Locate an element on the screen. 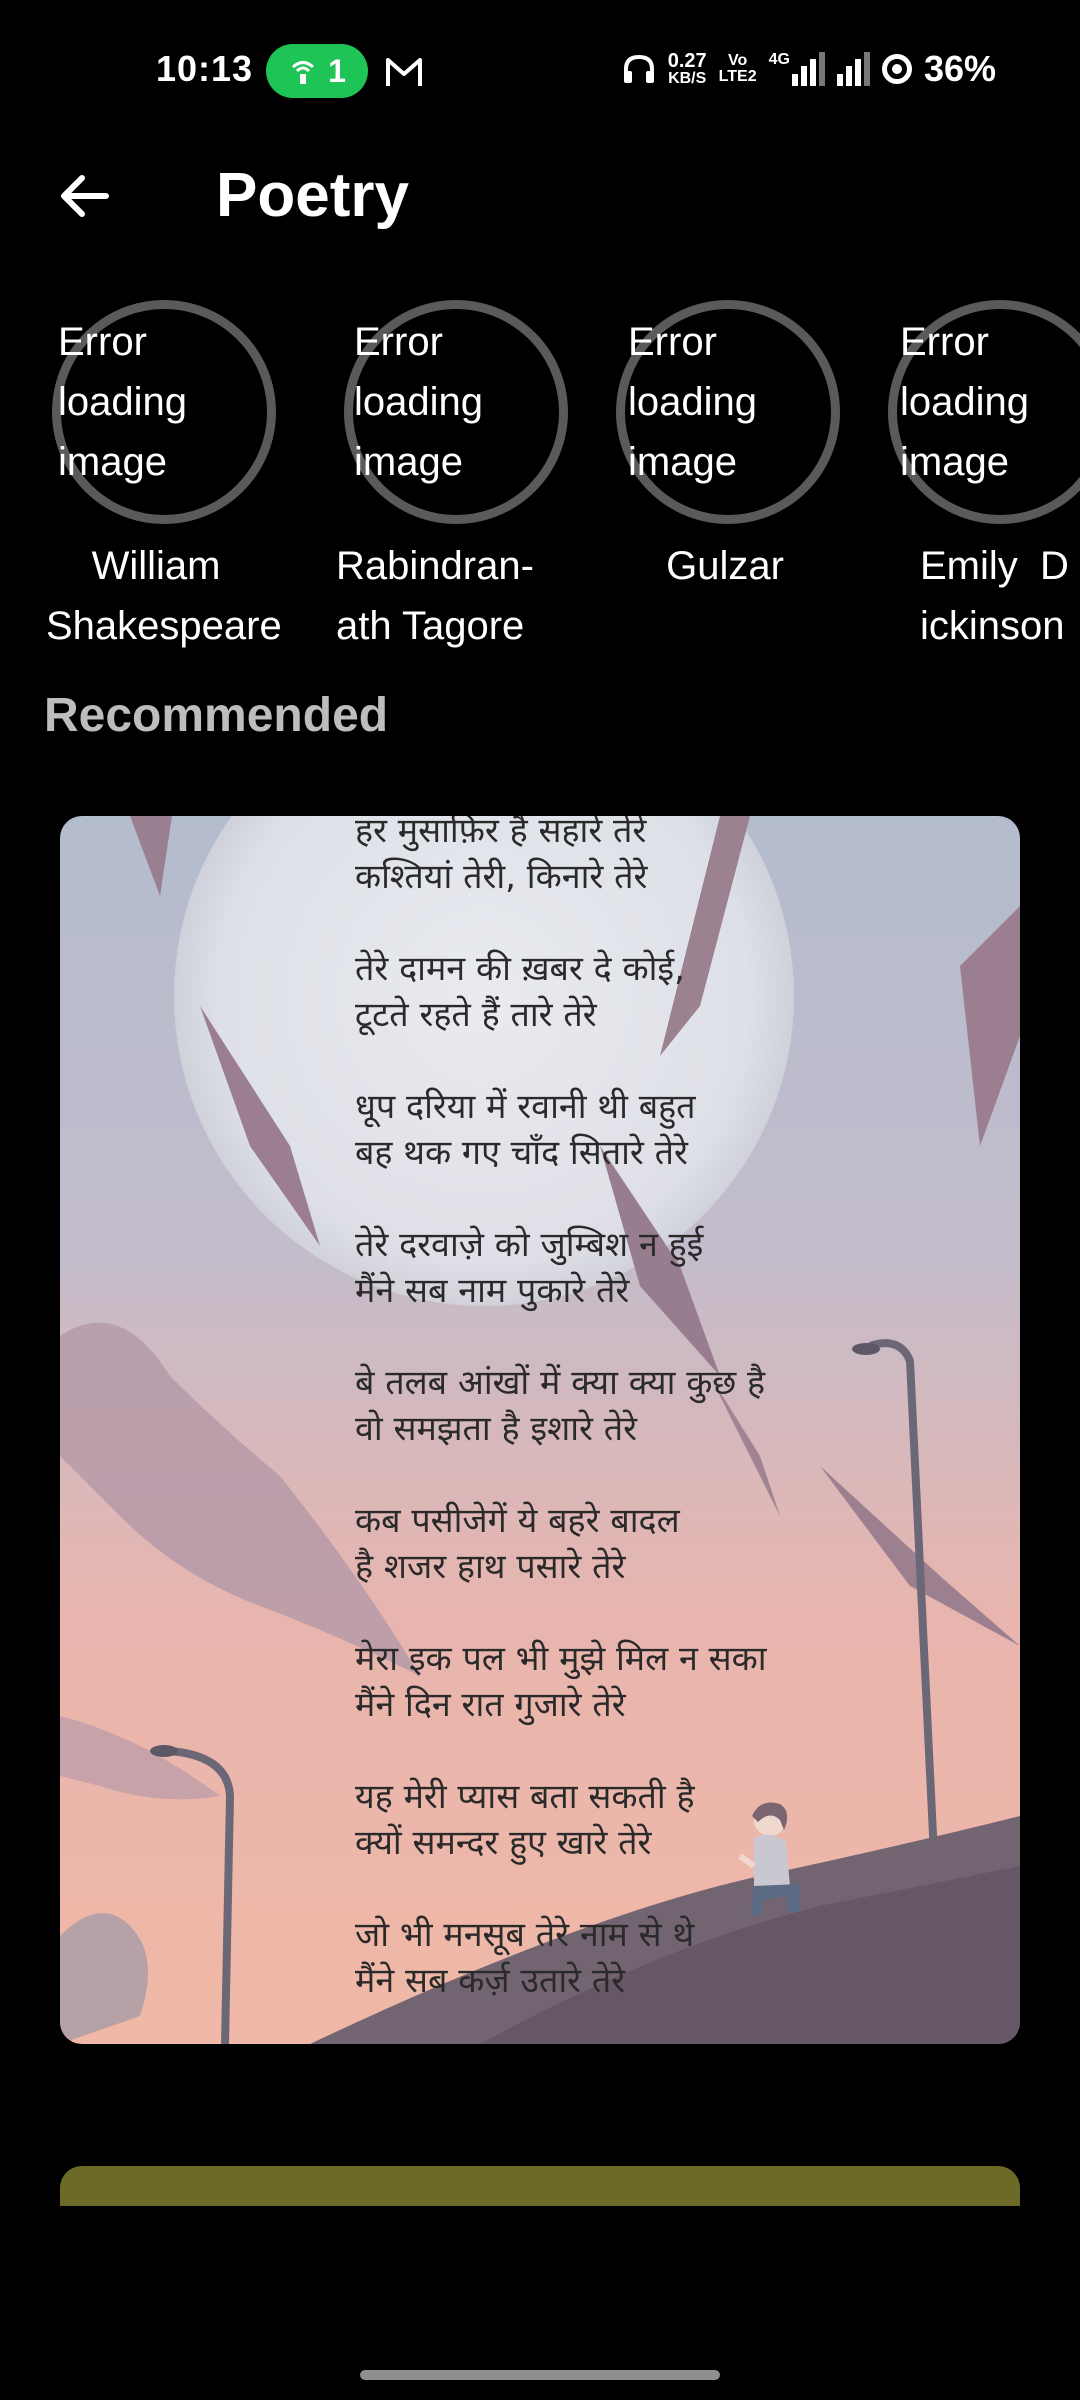  page-title: Poetry is located at coordinates (312, 195).